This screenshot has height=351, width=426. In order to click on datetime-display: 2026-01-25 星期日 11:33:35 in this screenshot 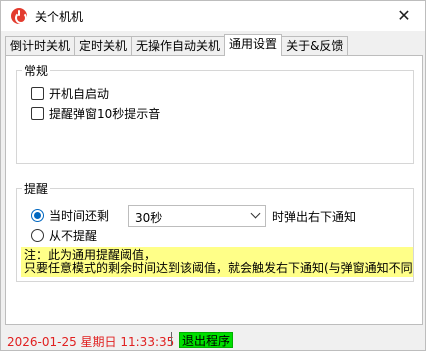, I will do `click(91, 342)`.